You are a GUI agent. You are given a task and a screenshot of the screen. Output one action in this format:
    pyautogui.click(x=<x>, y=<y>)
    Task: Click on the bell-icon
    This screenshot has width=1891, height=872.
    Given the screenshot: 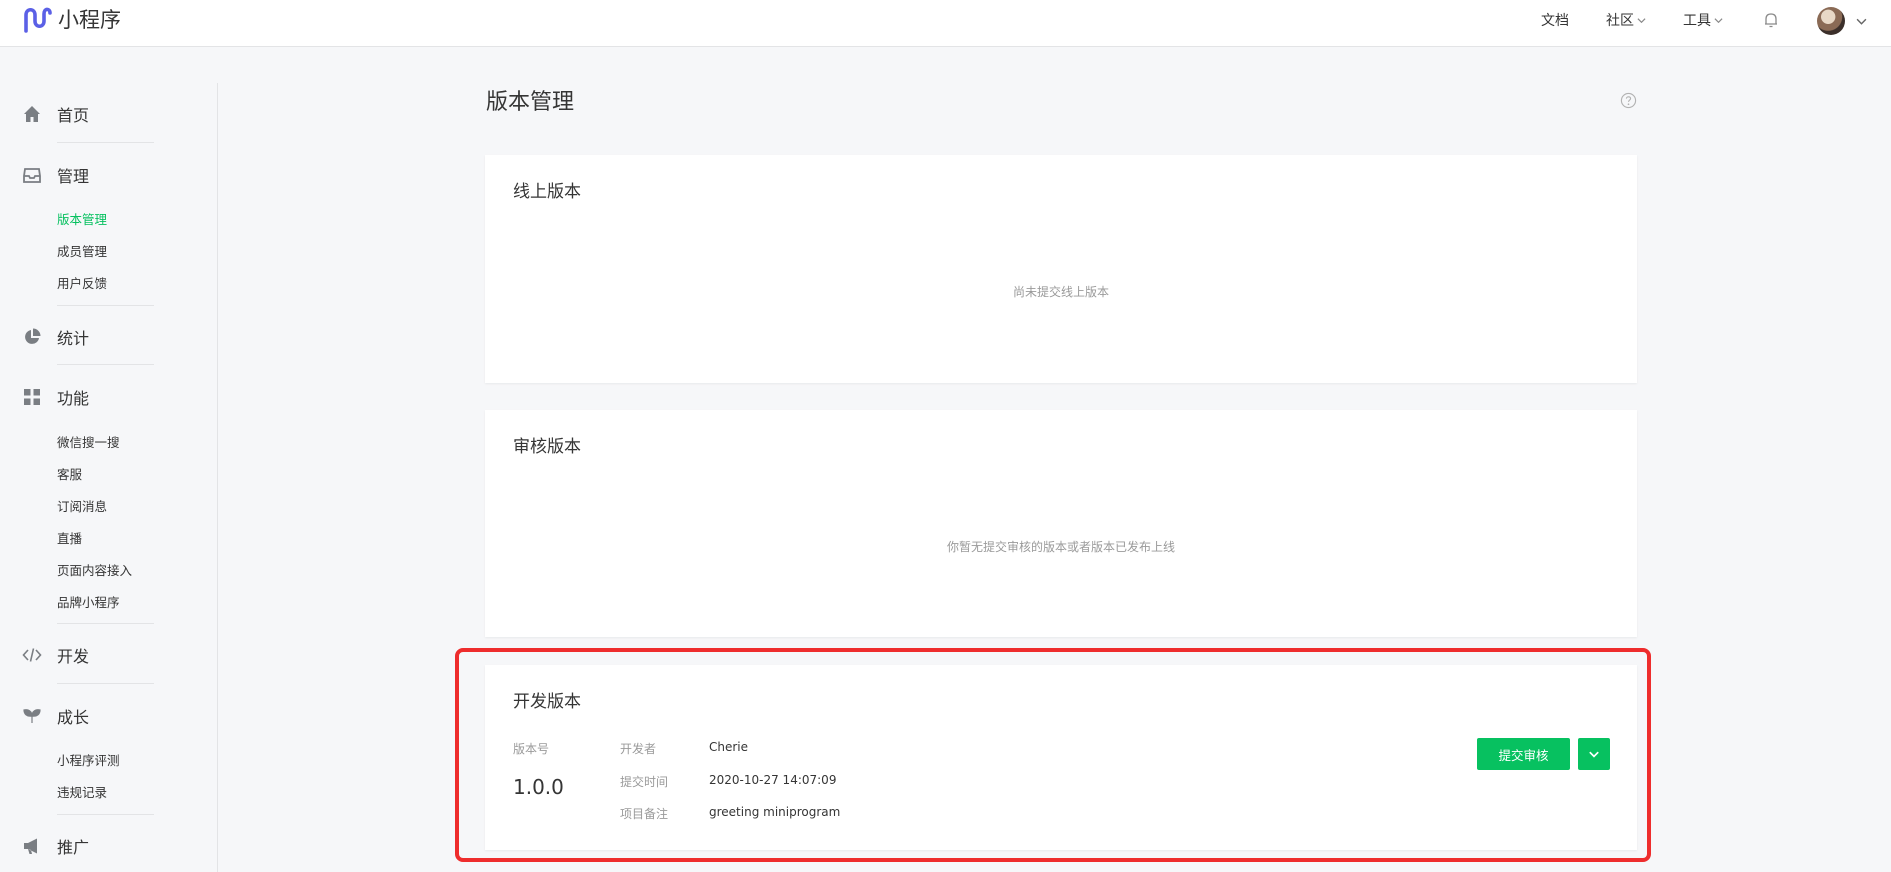 What is the action you would take?
    pyautogui.click(x=1771, y=20)
    